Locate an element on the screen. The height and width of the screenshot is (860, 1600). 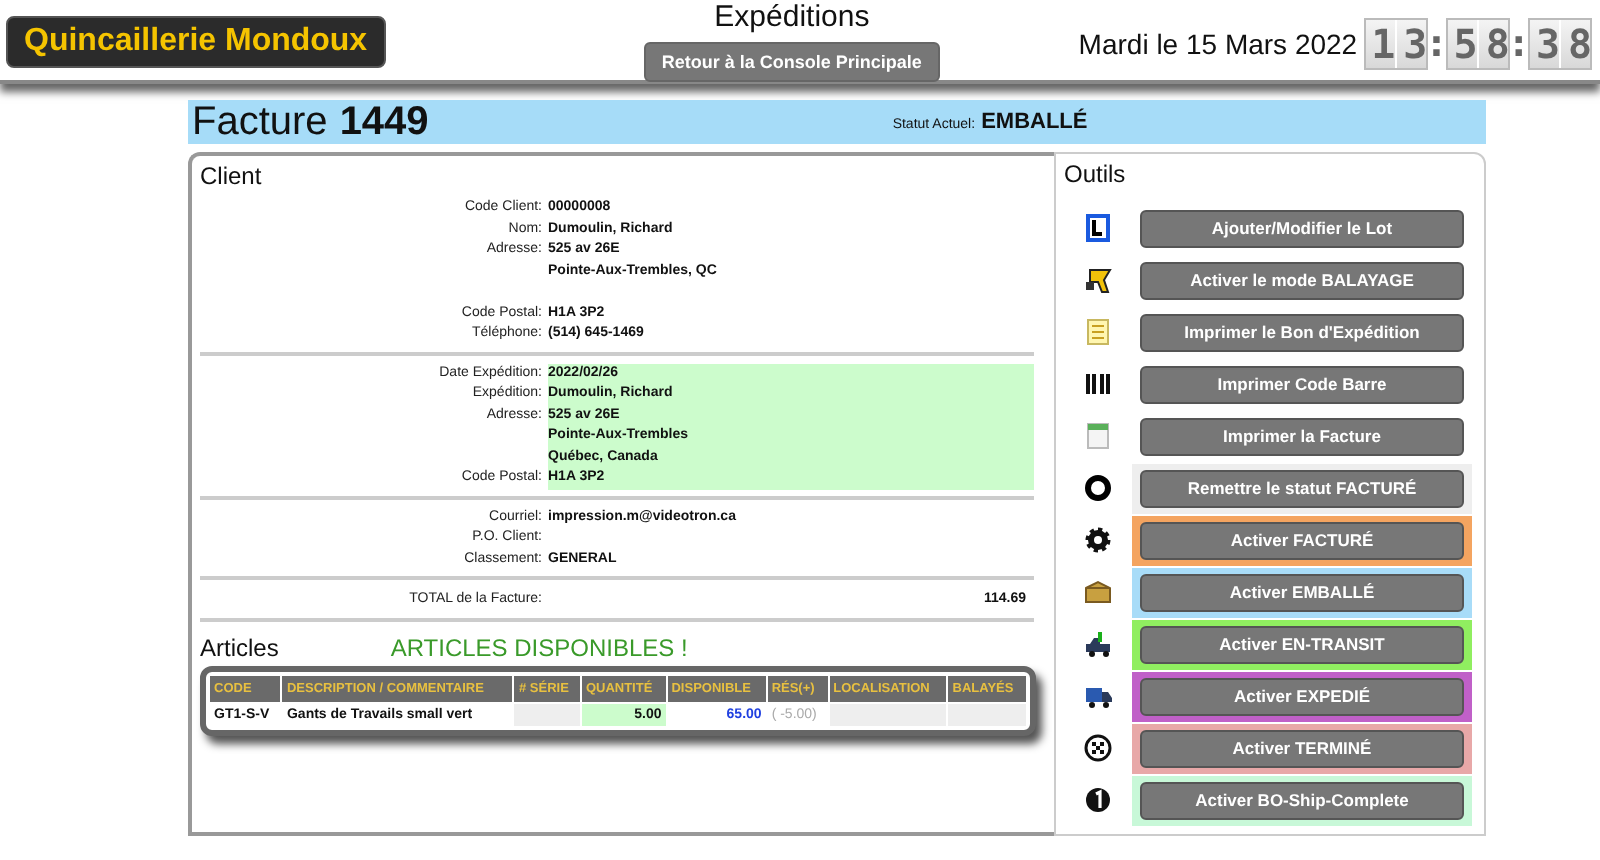
tool-button: Activer BO-Ship-Complete is located at coordinates (1302, 800).